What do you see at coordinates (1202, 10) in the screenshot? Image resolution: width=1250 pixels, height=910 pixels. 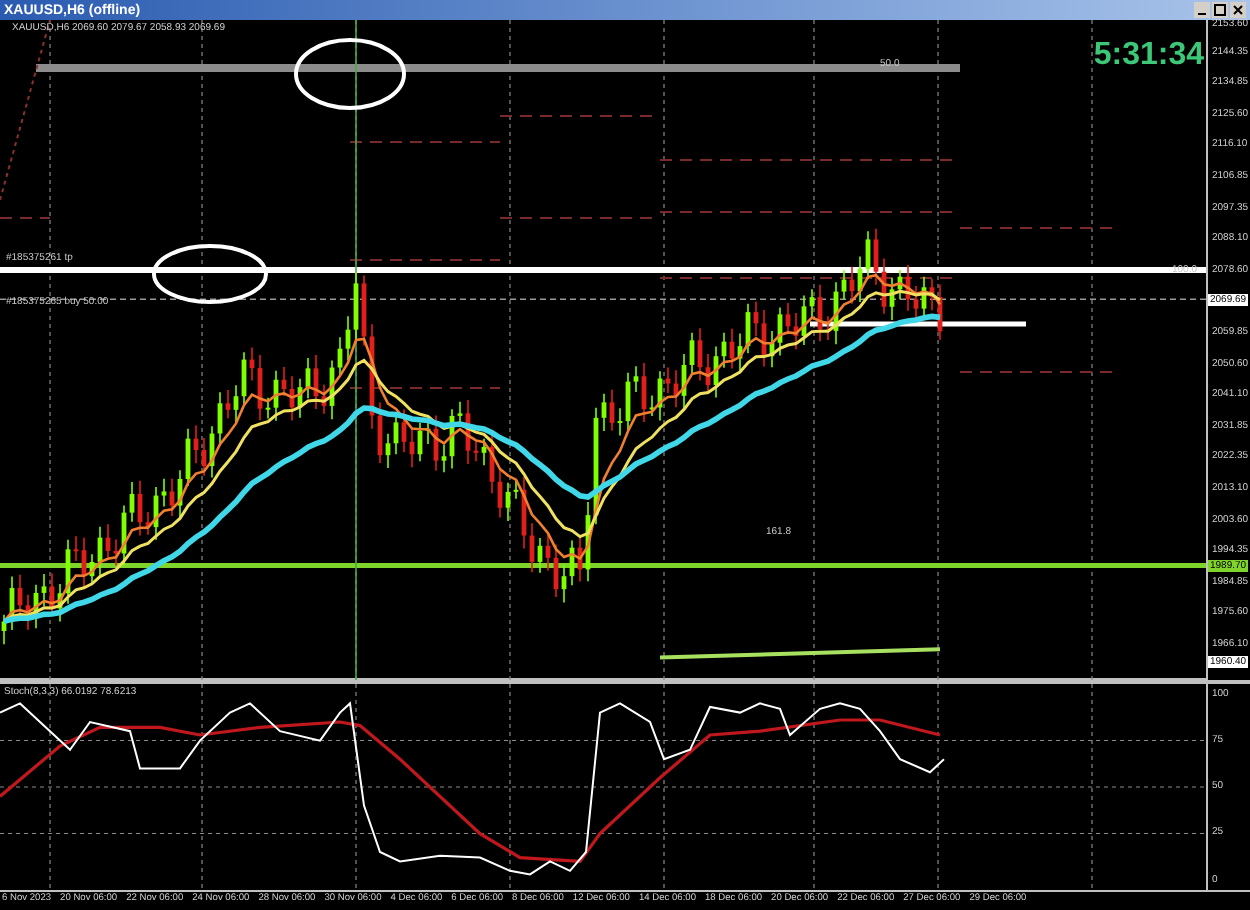 I see `minimize-icon` at bounding box center [1202, 10].